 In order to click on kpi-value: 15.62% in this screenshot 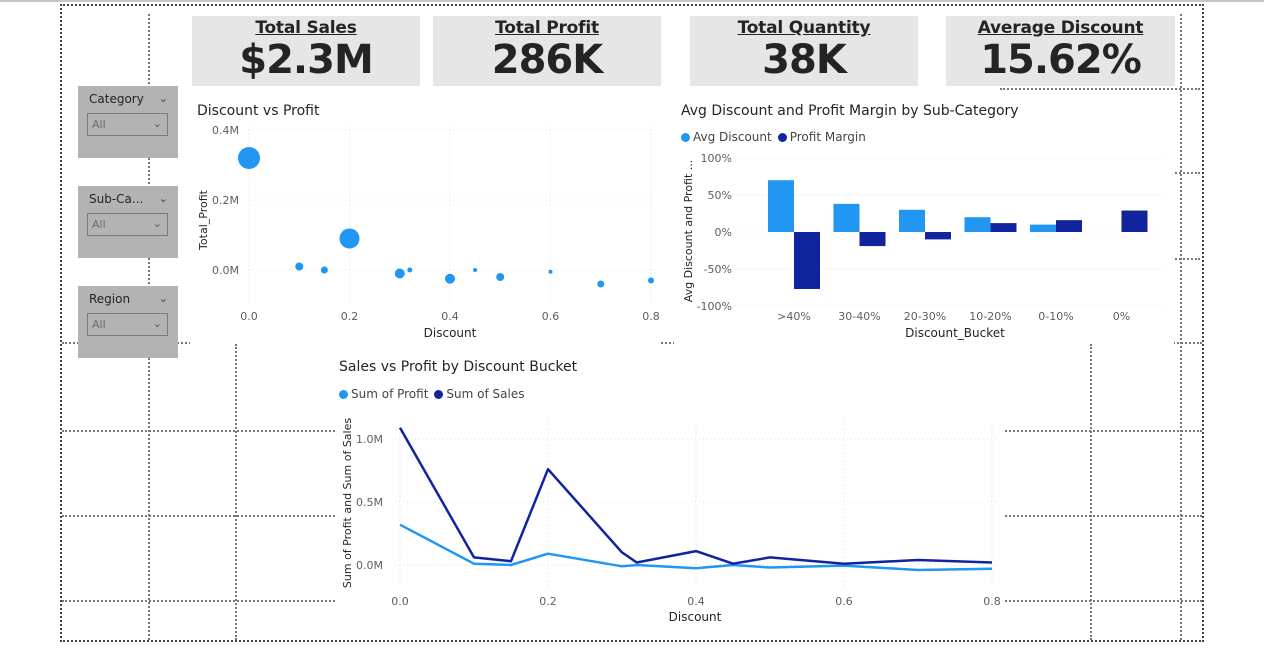, I will do `click(1061, 60)`.